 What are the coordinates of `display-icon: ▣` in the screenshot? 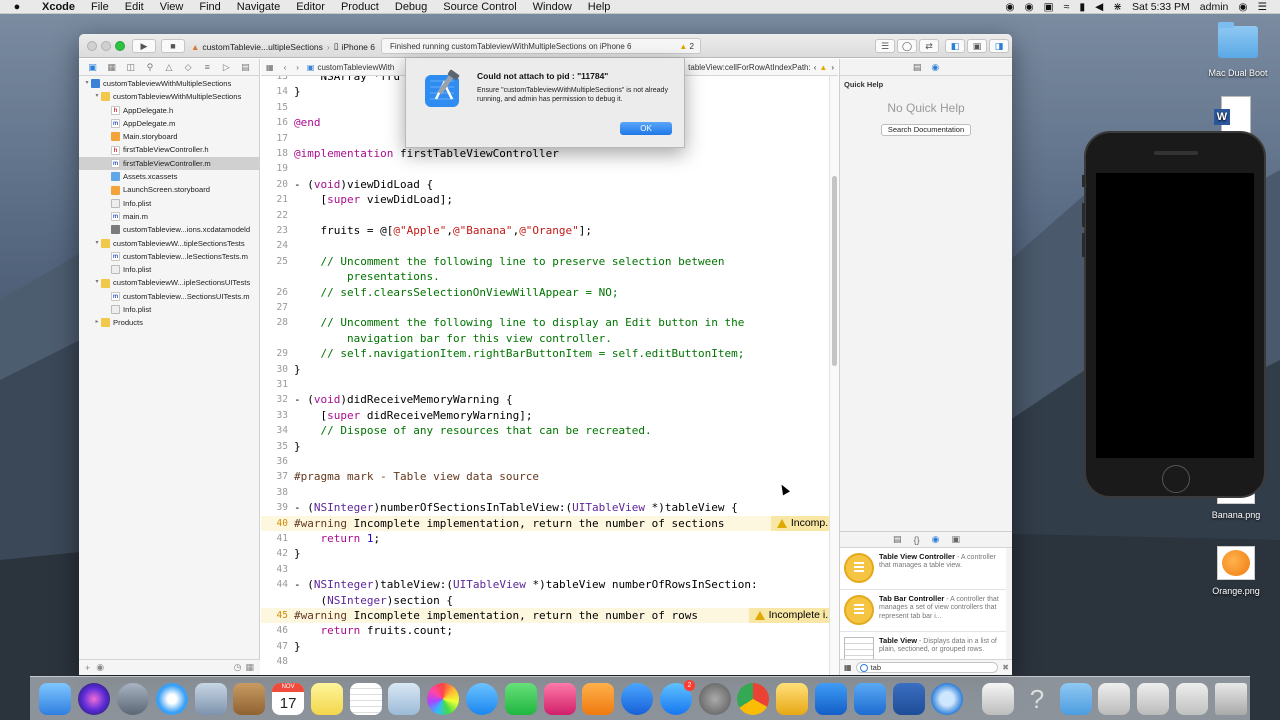 It's located at (1049, 7).